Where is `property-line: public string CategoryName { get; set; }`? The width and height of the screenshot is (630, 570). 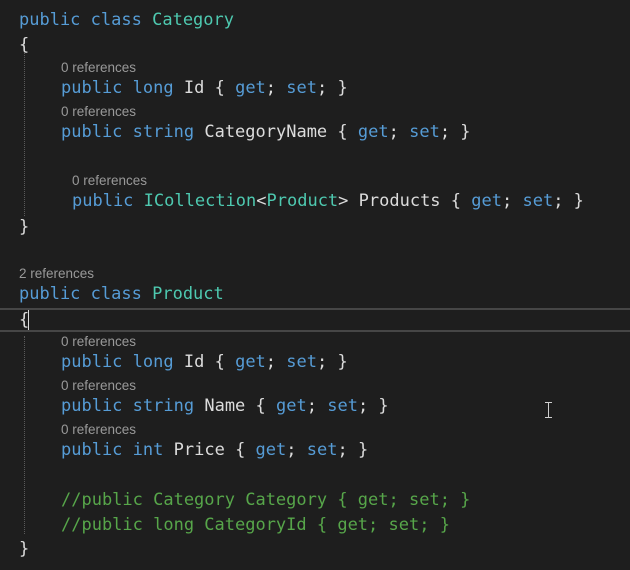 property-line: public string CategoryName { get; set; } is located at coordinates (266, 132).